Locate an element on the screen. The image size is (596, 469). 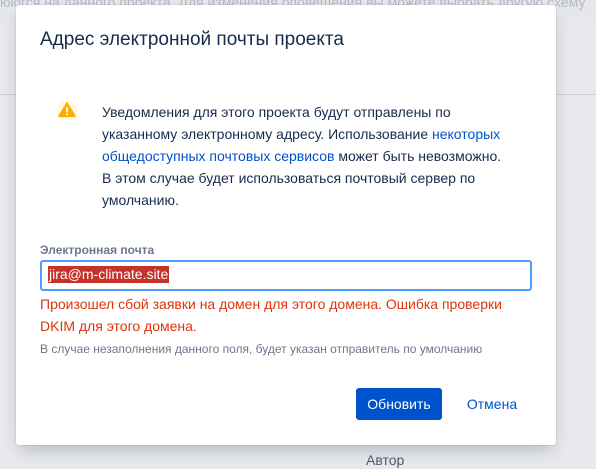
background-divider-right is located at coordinates (576, 94).